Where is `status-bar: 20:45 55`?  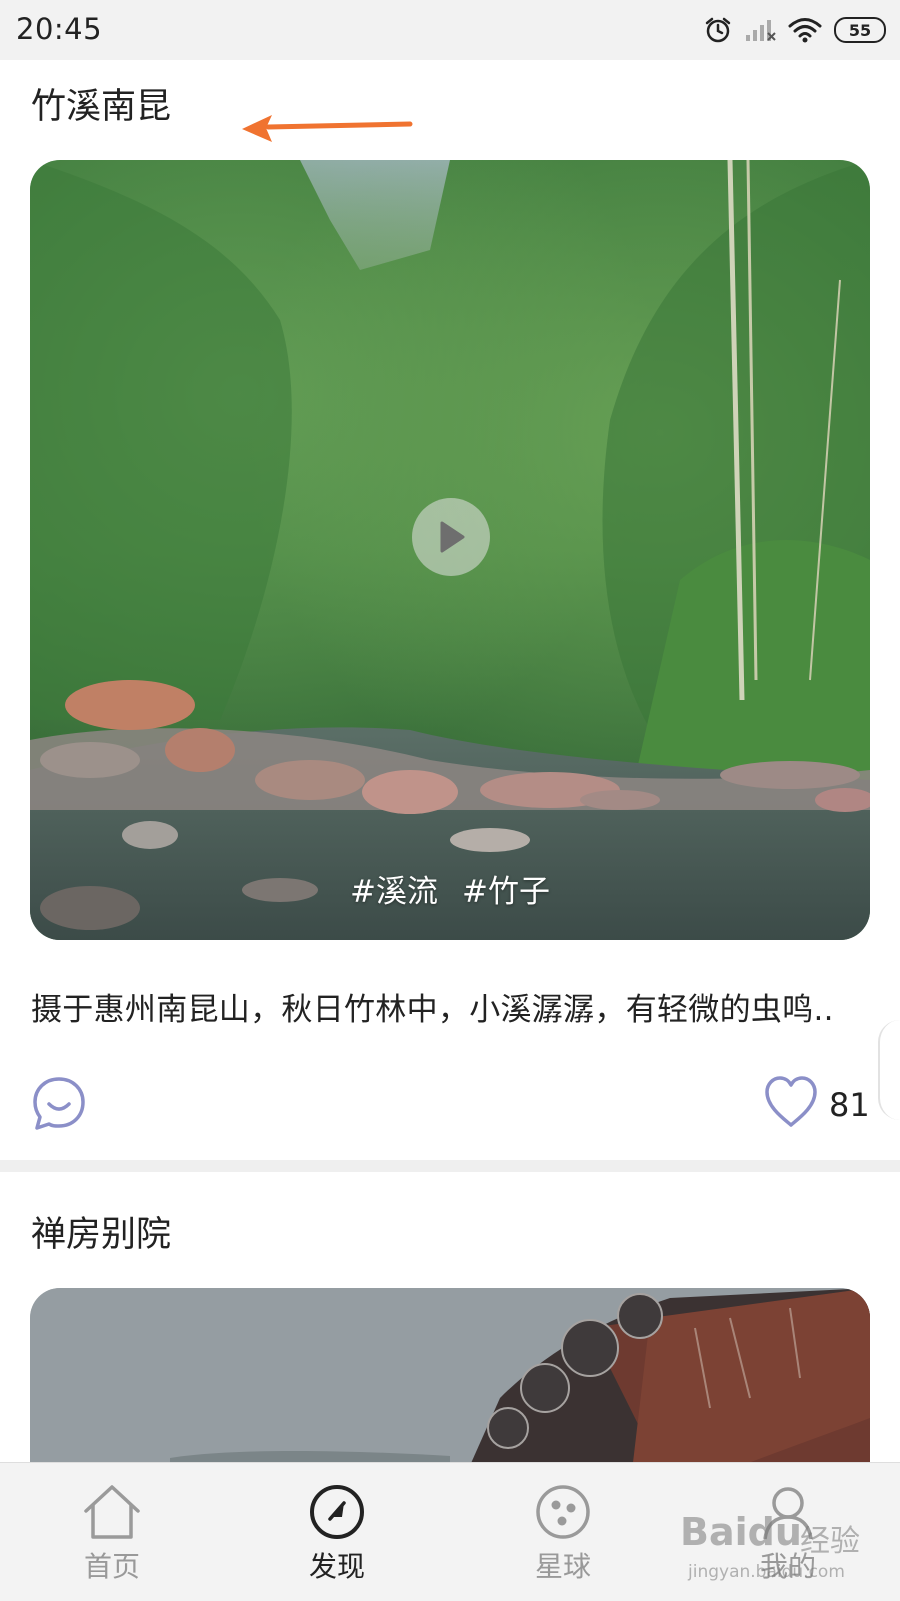 status-bar: 20:45 55 is located at coordinates (450, 30).